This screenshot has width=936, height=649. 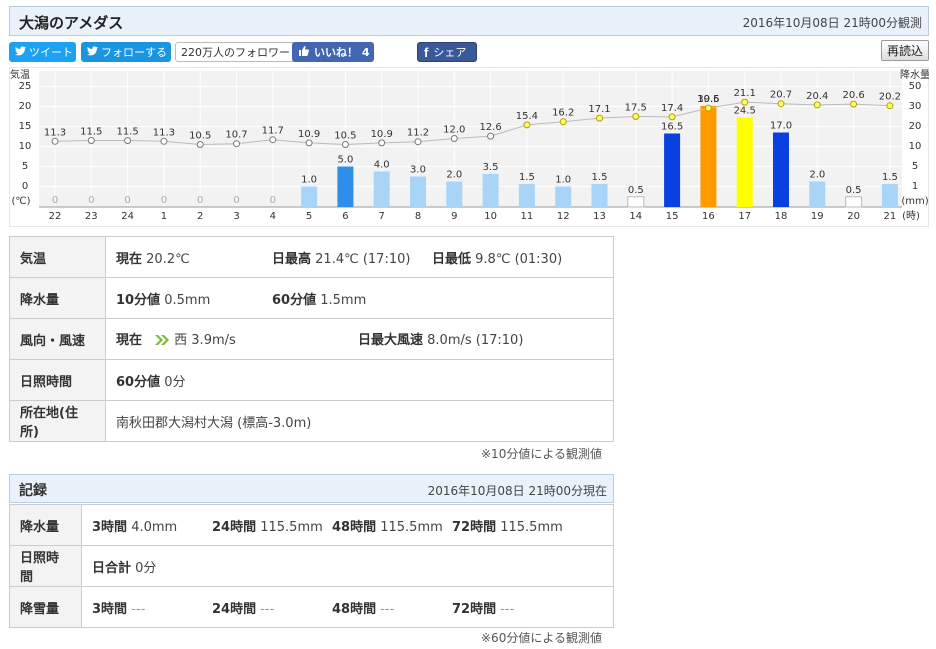 I want to click on tweet-button: ツイート, so click(x=42, y=52).